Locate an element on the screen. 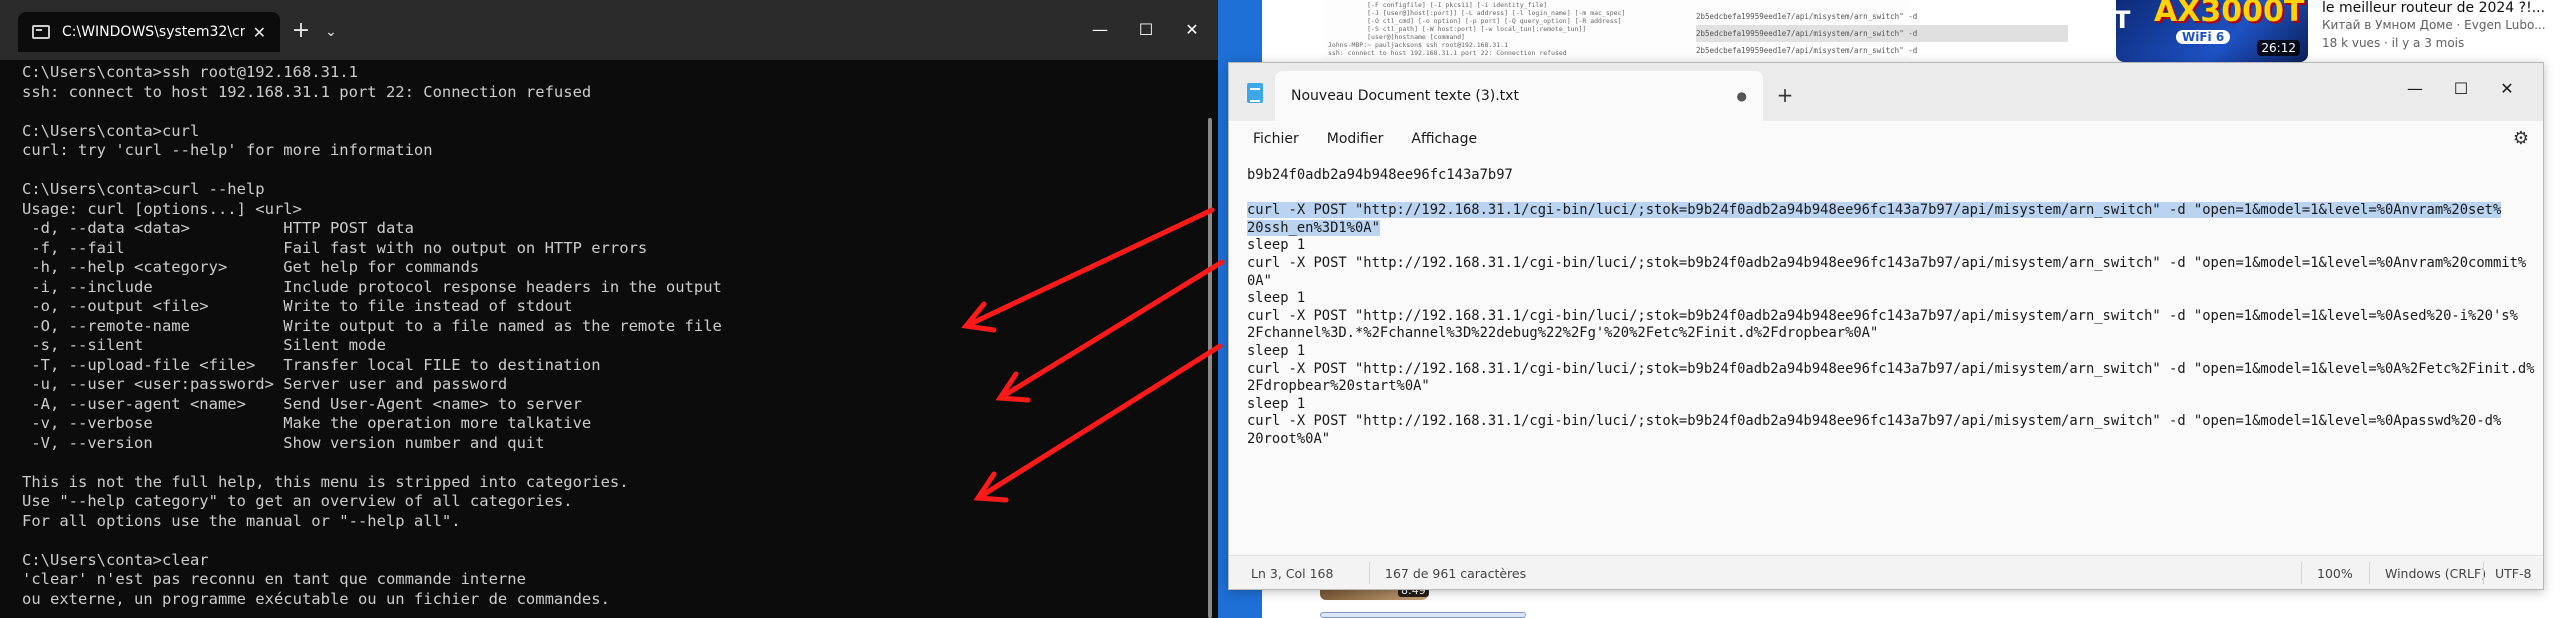  thumbnail-letter: T is located at coordinates (2123, 20).